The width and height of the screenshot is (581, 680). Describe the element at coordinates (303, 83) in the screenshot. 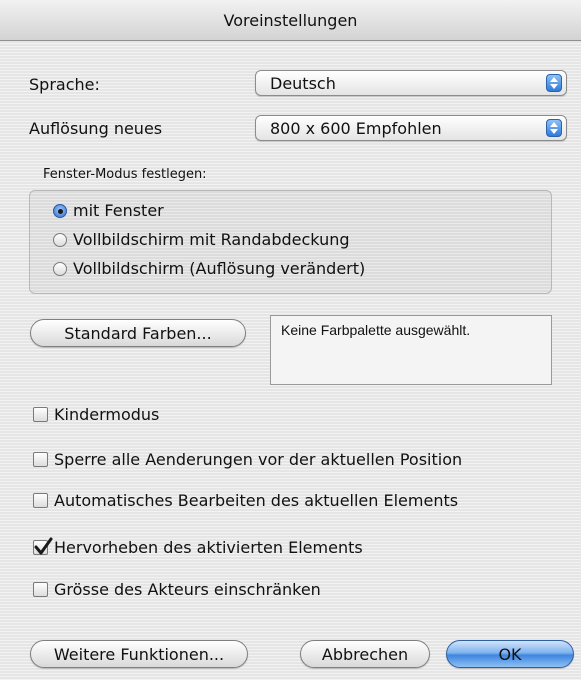

I see `language-value: Deutsch` at that location.